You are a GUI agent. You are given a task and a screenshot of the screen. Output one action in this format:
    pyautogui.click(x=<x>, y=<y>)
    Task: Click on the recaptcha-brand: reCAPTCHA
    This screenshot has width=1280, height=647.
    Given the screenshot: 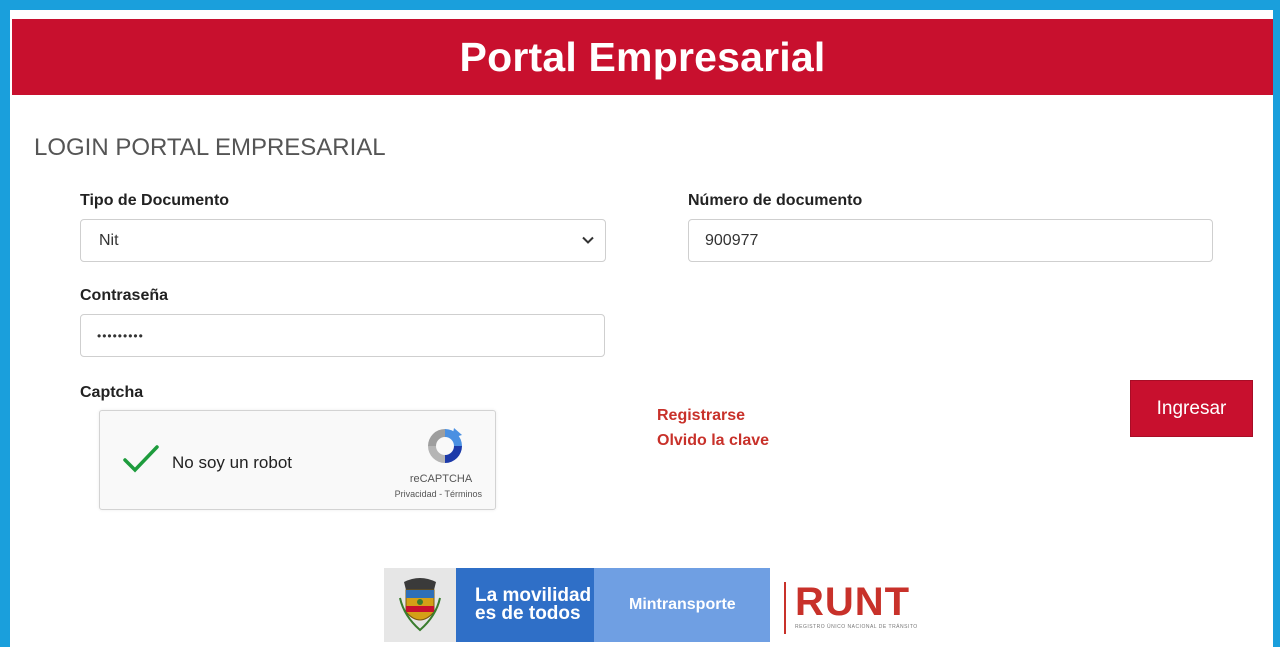 What is the action you would take?
    pyautogui.click(x=441, y=479)
    